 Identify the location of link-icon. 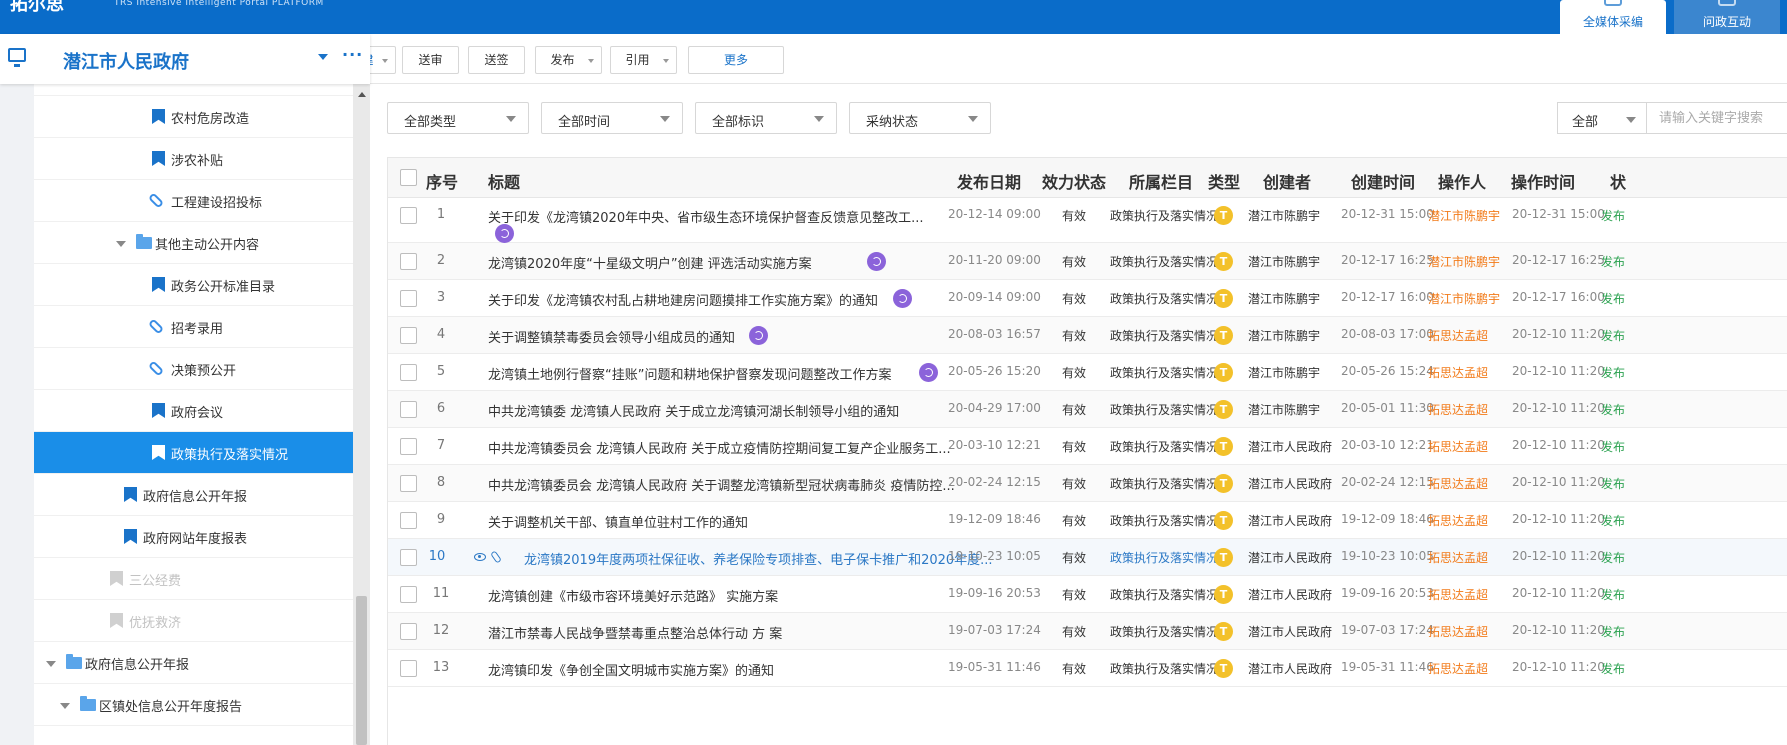
(496, 557).